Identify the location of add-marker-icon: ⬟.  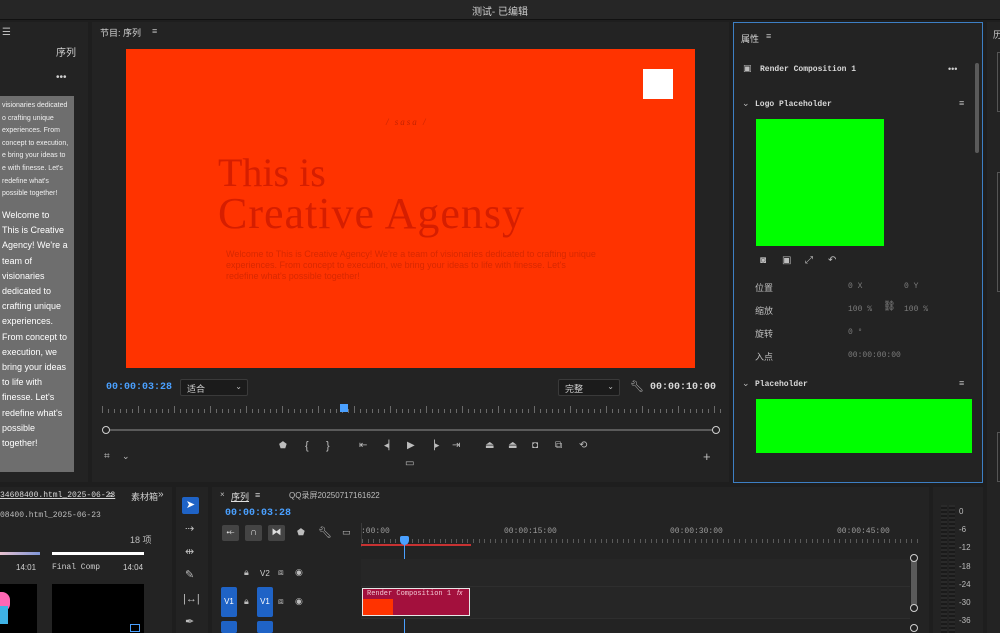
(301, 532).